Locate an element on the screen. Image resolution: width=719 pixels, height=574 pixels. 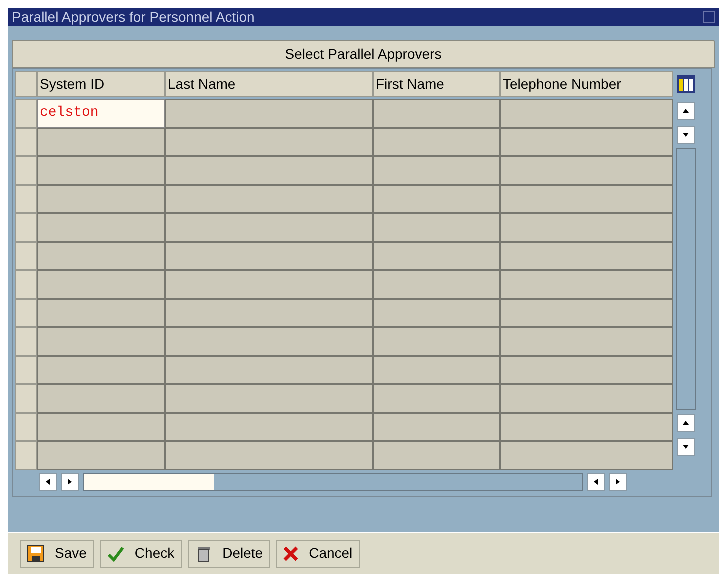
checkmark-icon is located at coordinates (115, 553).